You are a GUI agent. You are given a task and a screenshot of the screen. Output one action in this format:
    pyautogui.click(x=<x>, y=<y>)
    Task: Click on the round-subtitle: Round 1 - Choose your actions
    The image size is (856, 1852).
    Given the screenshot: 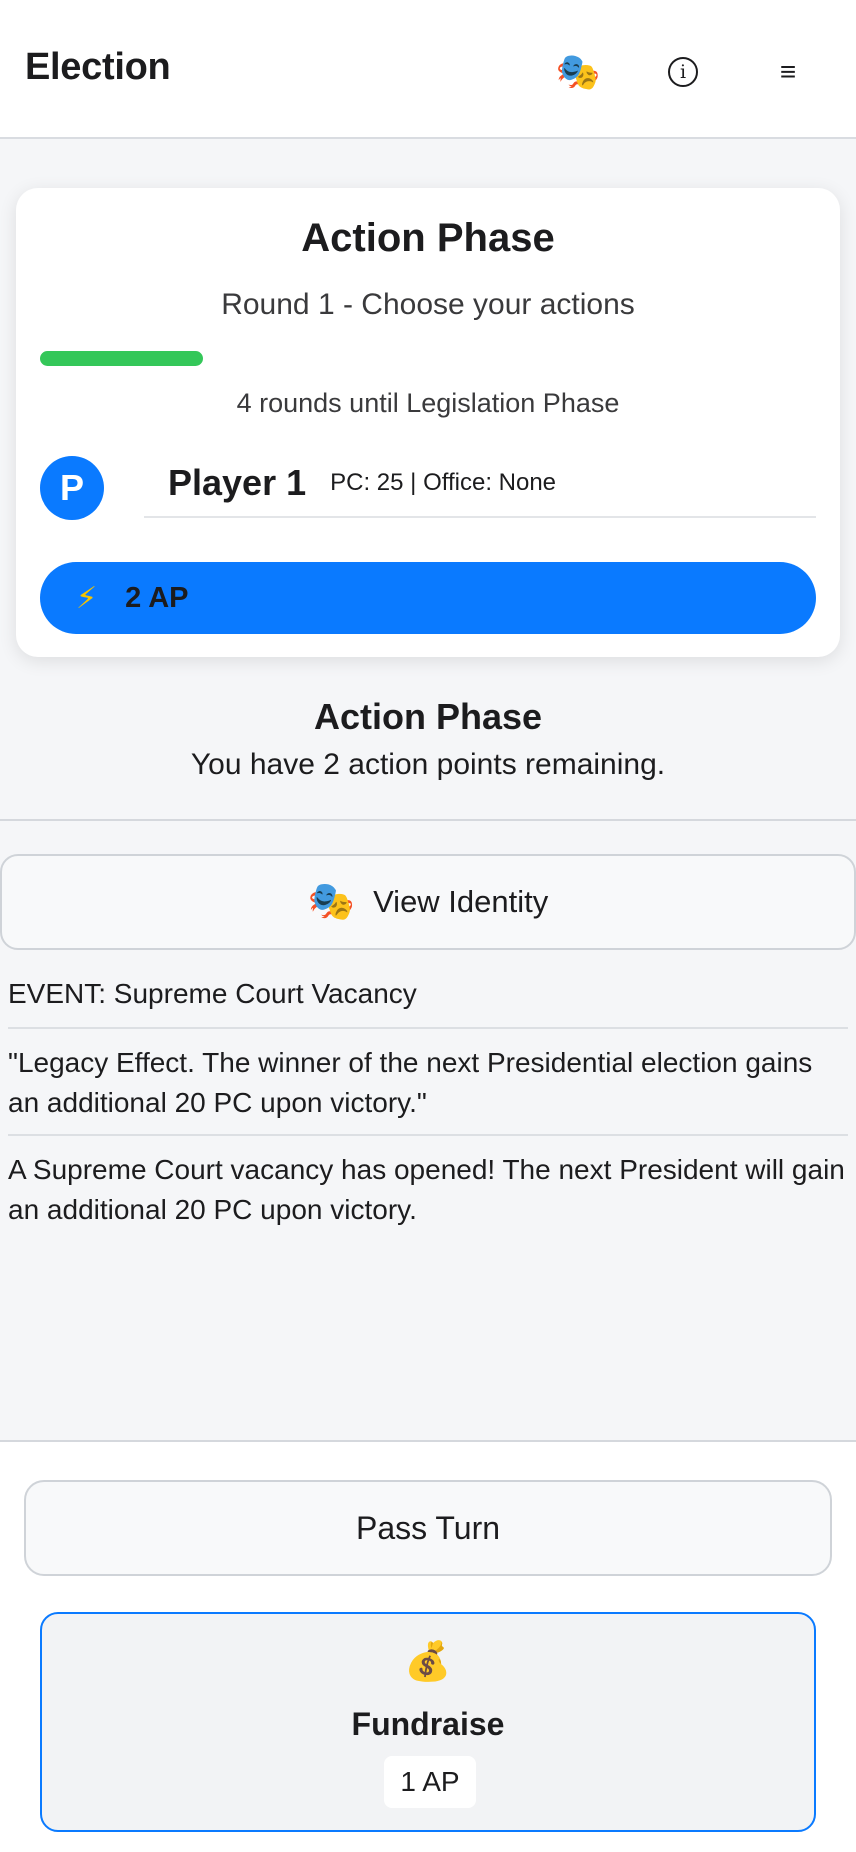 What is the action you would take?
    pyautogui.click(x=428, y=304)
    